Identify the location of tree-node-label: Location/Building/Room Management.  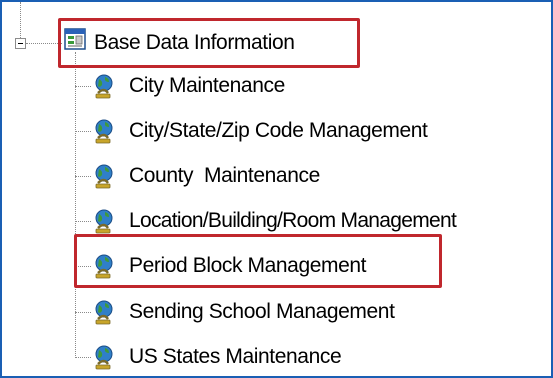
(293, 220).